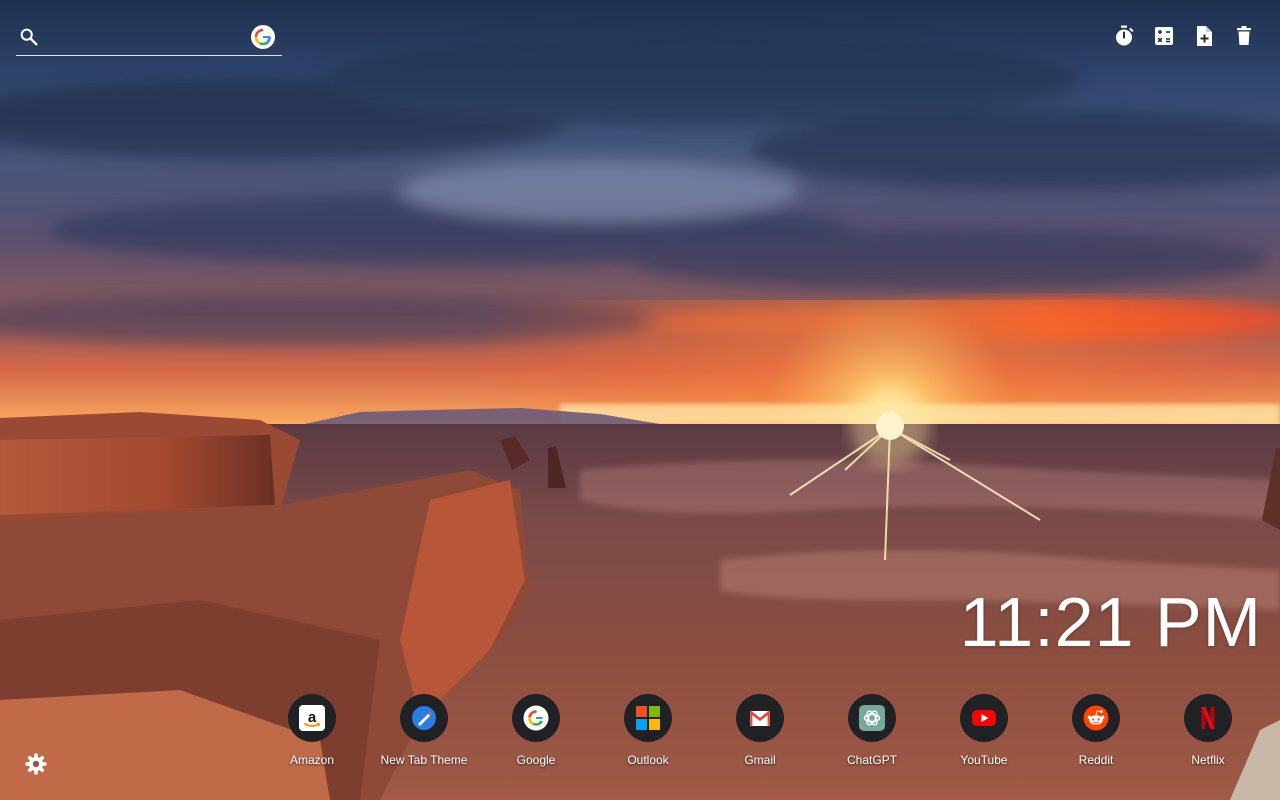  I want to click on gmail-icon, so click(760, 718).